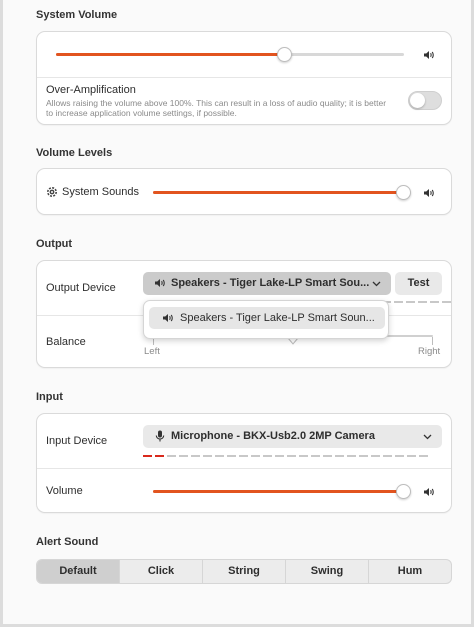 The height and width of the screenshot is (627, 474). I want to click on window-edge-left, so click(1, 313).